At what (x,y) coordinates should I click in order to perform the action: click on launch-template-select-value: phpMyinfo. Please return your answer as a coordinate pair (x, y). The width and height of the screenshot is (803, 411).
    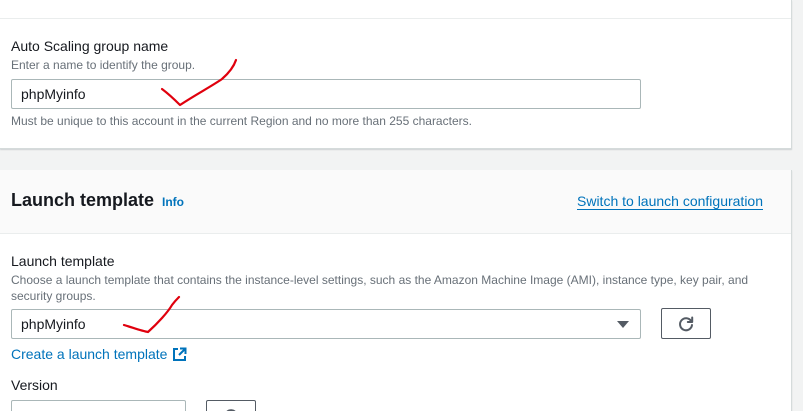
    Looking at the image, I should click on (53, 324).